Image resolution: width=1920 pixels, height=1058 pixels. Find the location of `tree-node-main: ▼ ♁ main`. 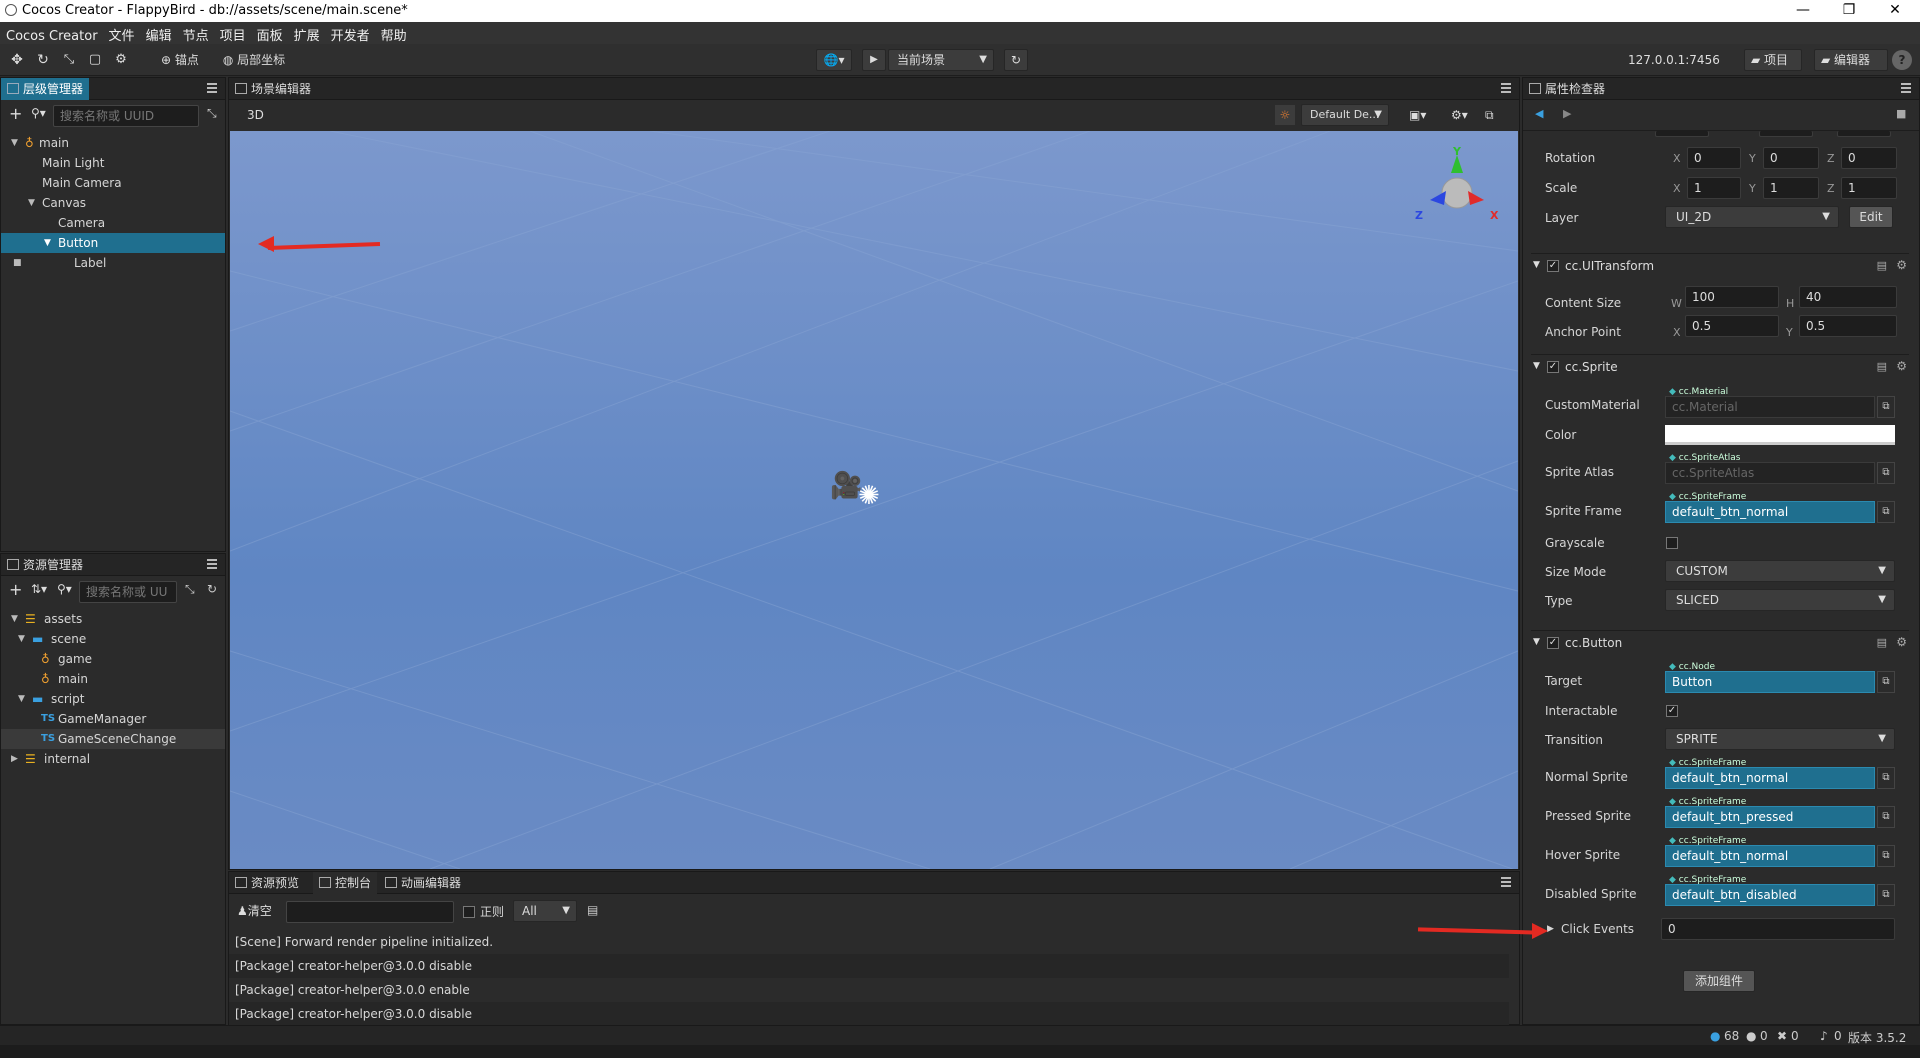

tree-node-main: ▼ ♁ main is located at coordinates (113, 143).